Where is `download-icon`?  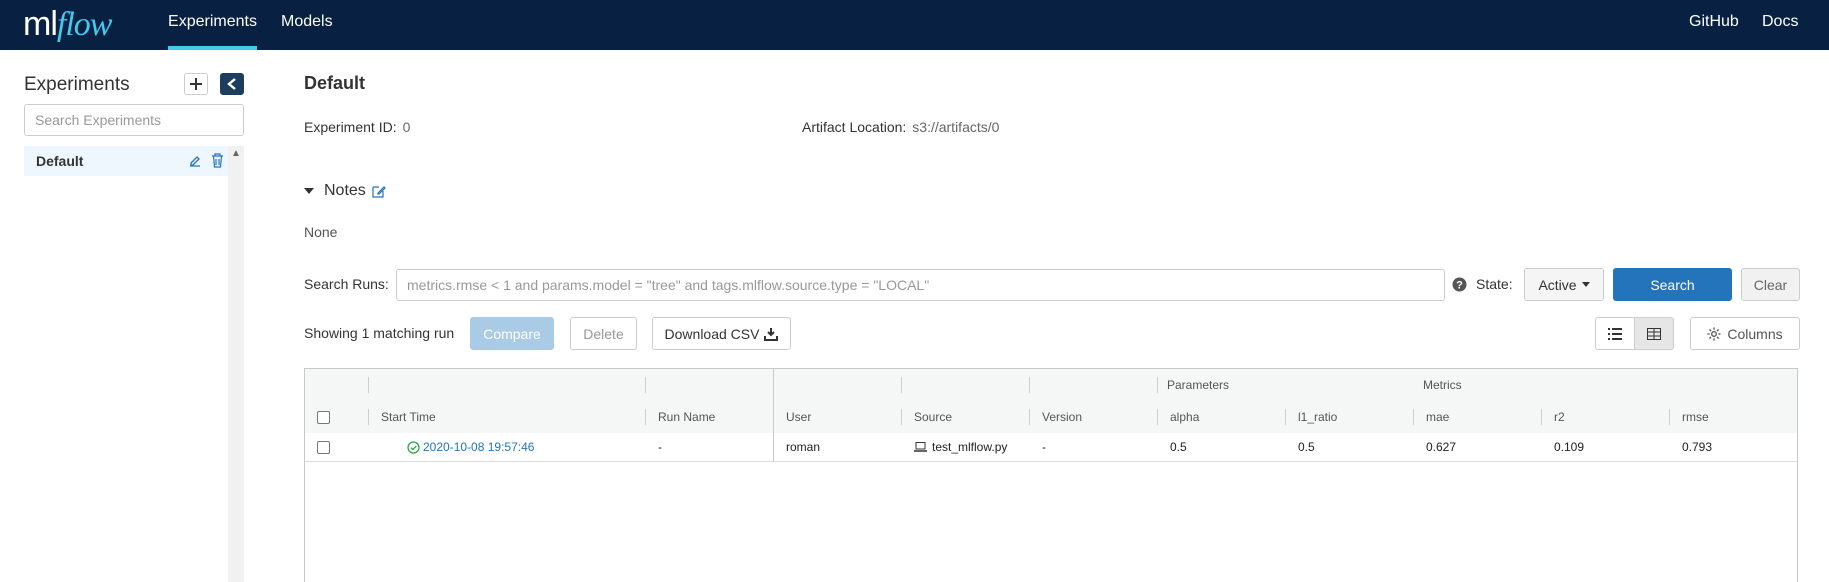
download-icon is located at coordinates (771, 334).